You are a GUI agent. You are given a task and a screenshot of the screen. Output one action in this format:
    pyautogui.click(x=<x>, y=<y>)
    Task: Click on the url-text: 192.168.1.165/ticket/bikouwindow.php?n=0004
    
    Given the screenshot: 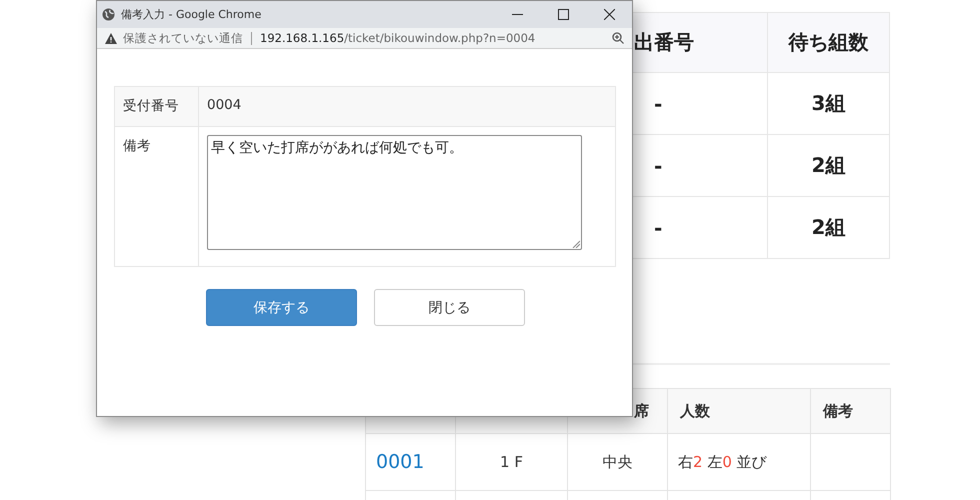 What is the action you would take?
    pyautogui.click(x=436, y=38)
    